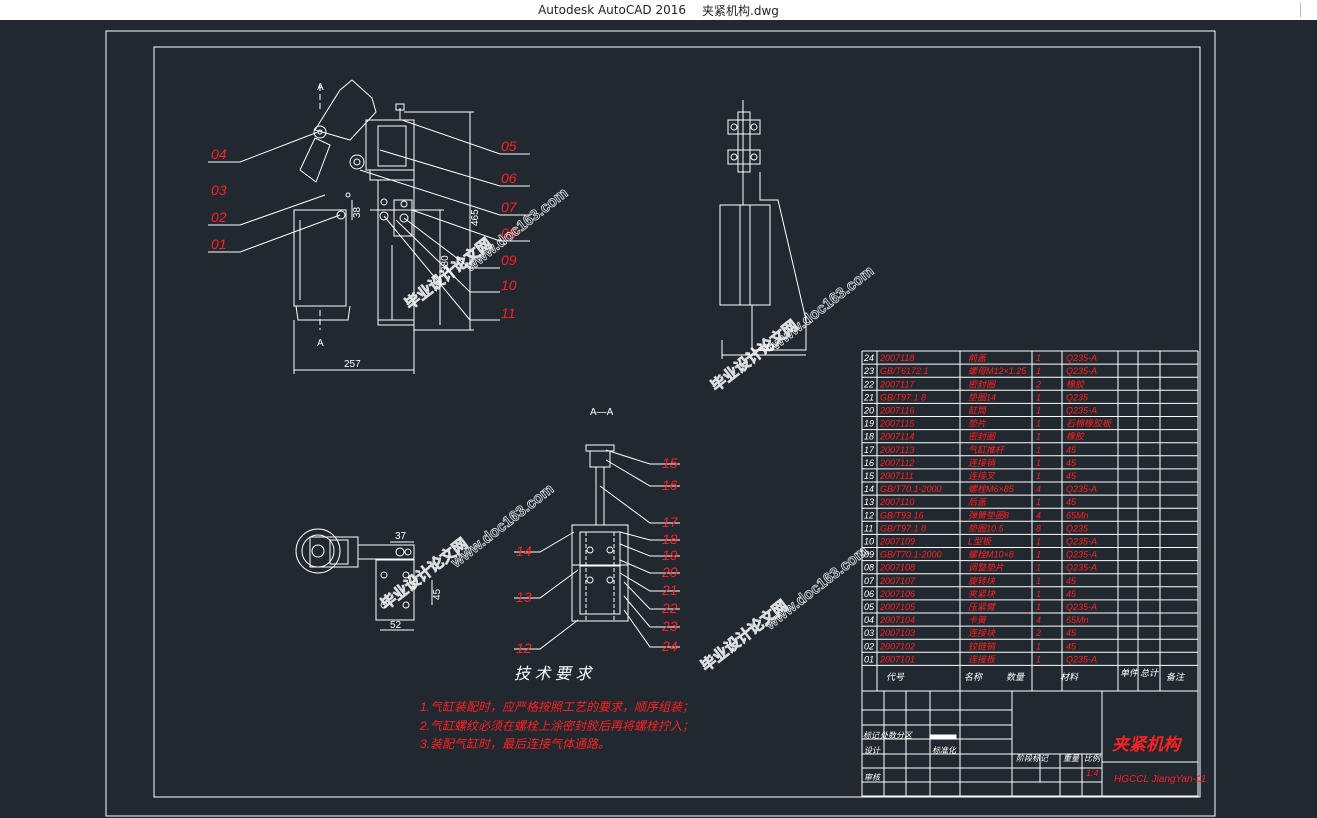 This screenshot has width=1317, height=818. What do you see at coordinates (1075, 437) in the screenshot?
I see `bom-cell: 橡胶` at bounding box center [1075, 437].